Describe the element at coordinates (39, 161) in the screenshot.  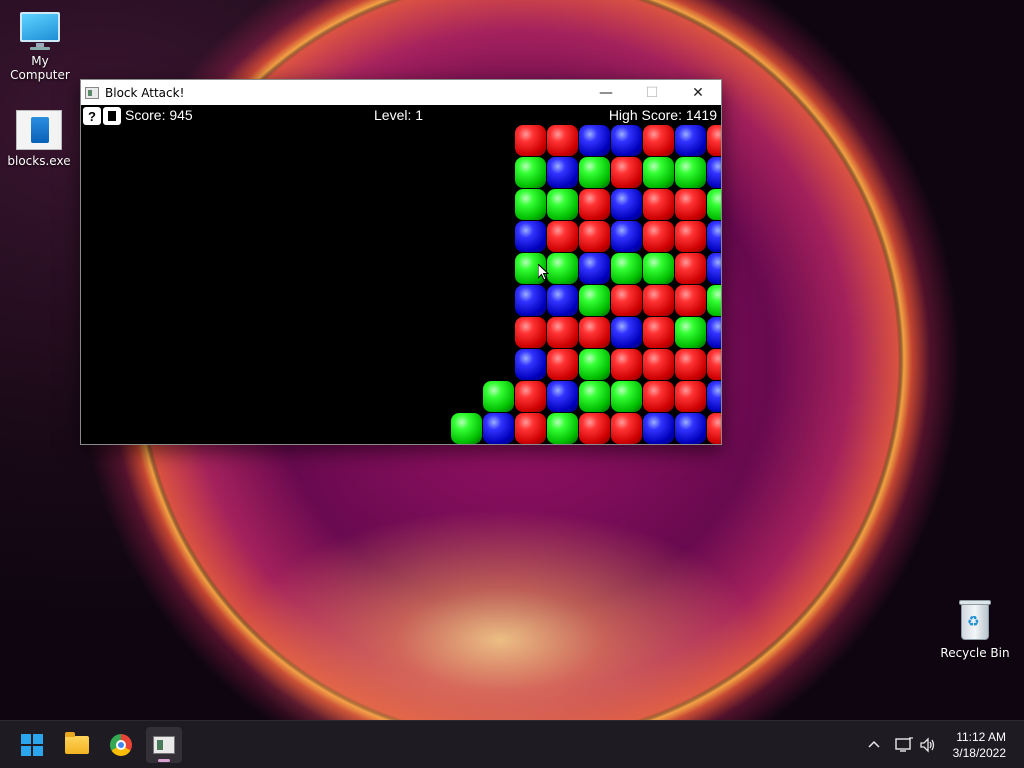
I see `desktop-icon-label: blocks.exe` at that location.